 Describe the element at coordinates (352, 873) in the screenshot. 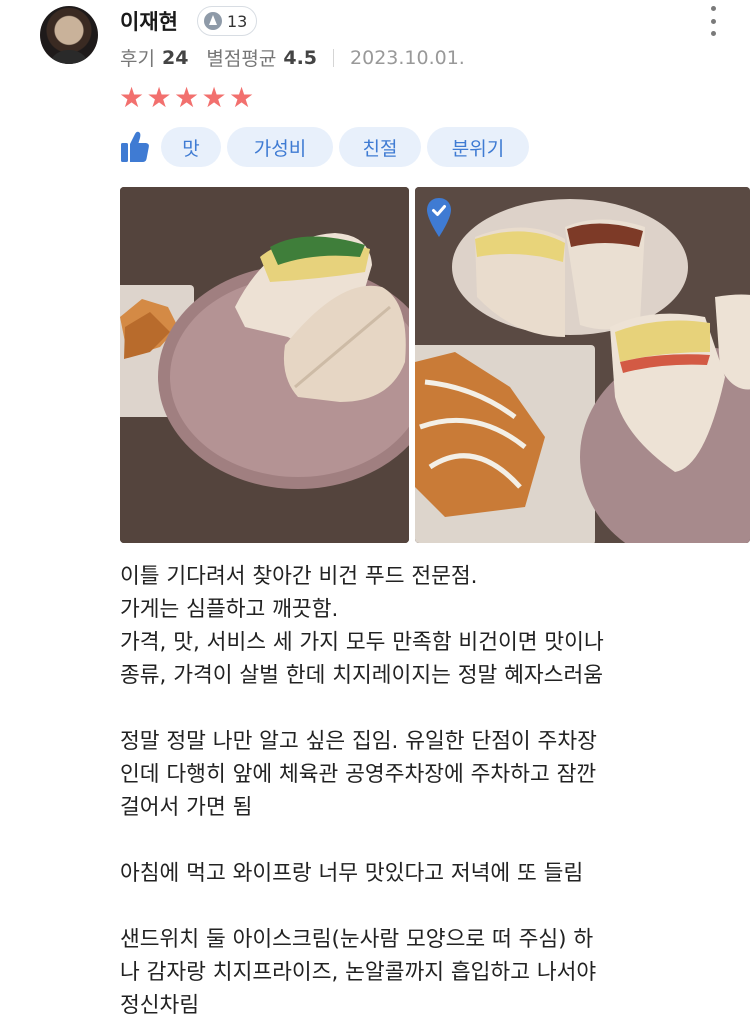

I see `review-text-line: 아침에 먹고 와이프랑 너무 맛있다고 저녁에 또 들림` at that location.